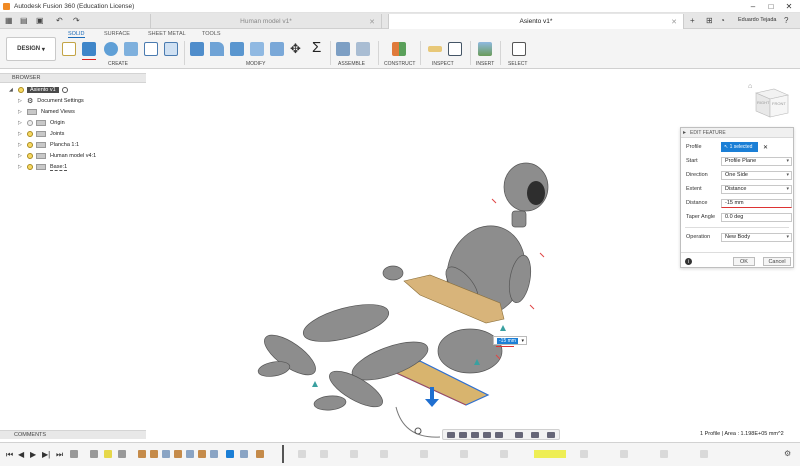 This screenshot has height=466, width=800. What do you see at coordinates (38, 90) in the screenshot?
I see `browser-item-root: ◢ Asiento v1` at bounding box center [38, 90].